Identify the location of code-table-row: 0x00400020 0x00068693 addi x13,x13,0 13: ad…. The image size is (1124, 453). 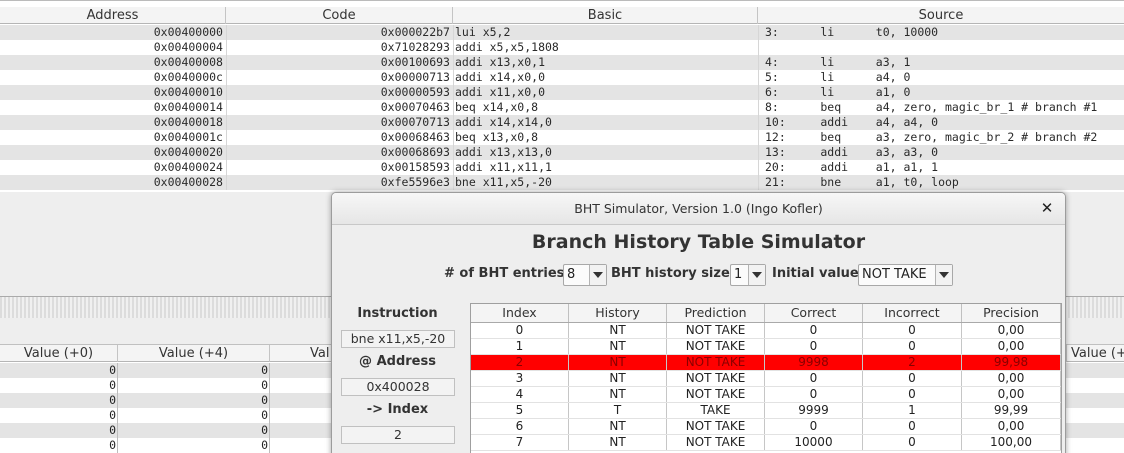
(562, 152).